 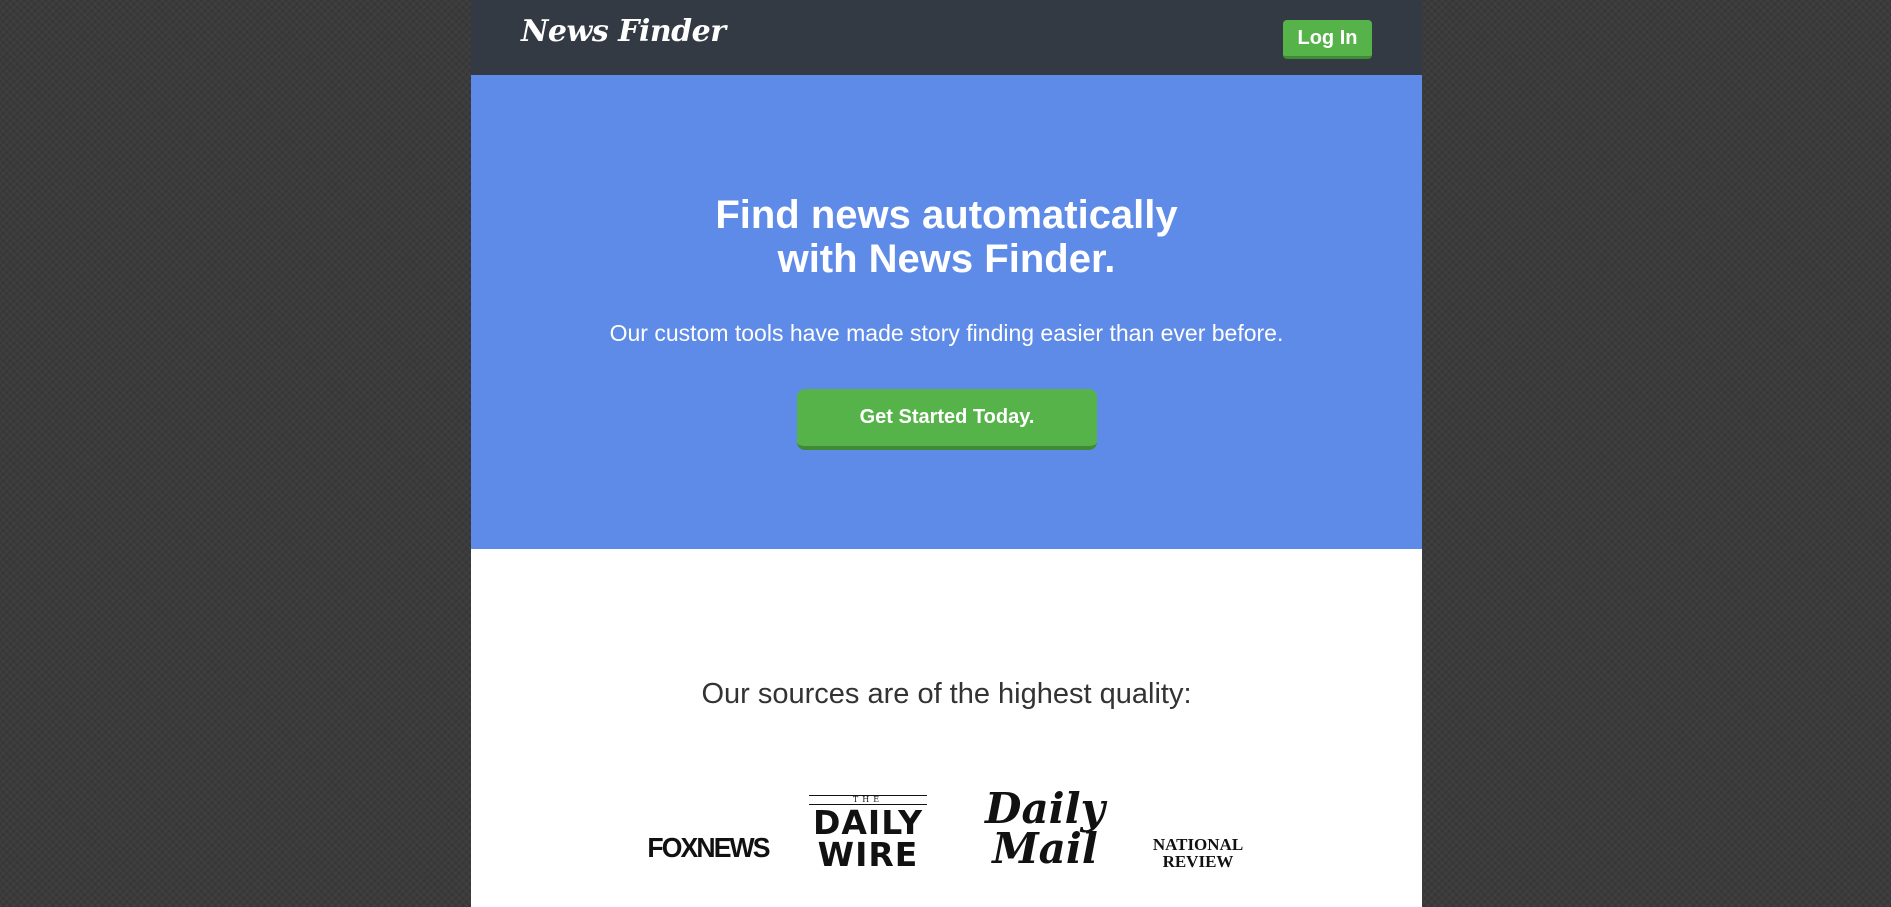 What do you see at coordinates (868, 854) in the screenshot?
I see `daily-wire-logo-line-2: WIRE` at bounding box center [868, 854].